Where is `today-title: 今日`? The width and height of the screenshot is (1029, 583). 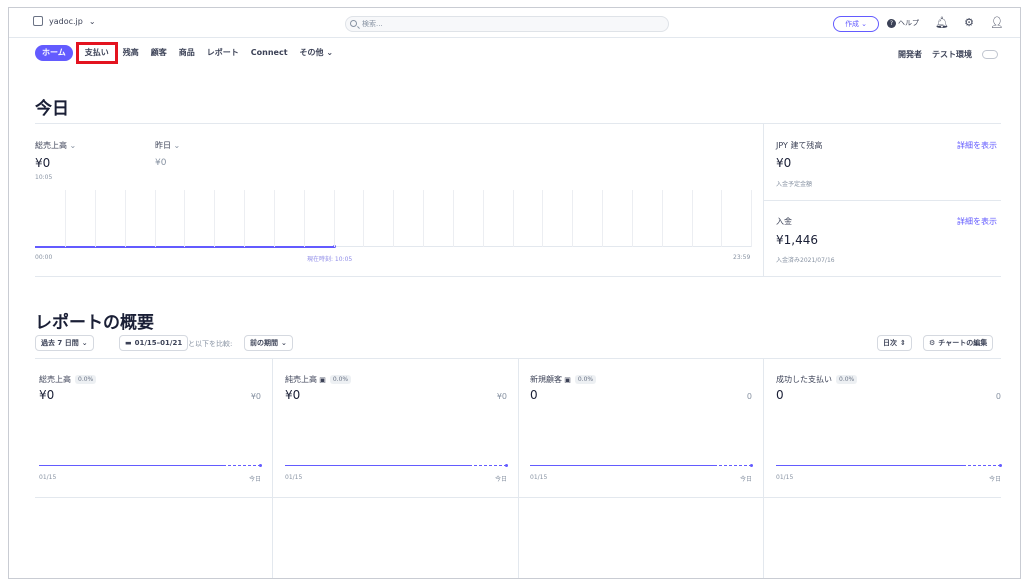 today-title: 今日 is located at coordinates (52, 109).